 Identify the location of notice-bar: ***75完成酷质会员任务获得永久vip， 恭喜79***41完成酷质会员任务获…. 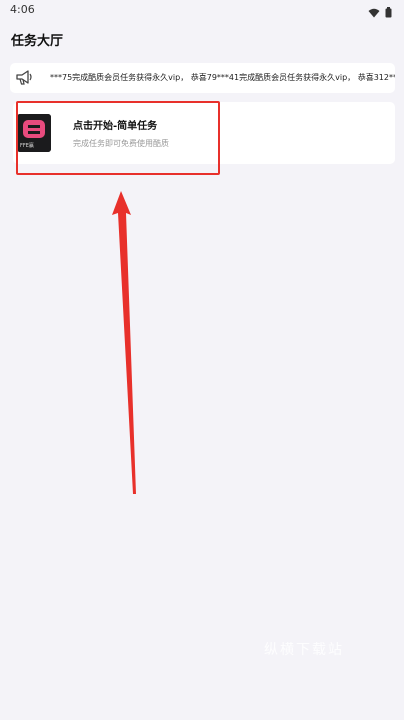
(202, 78).